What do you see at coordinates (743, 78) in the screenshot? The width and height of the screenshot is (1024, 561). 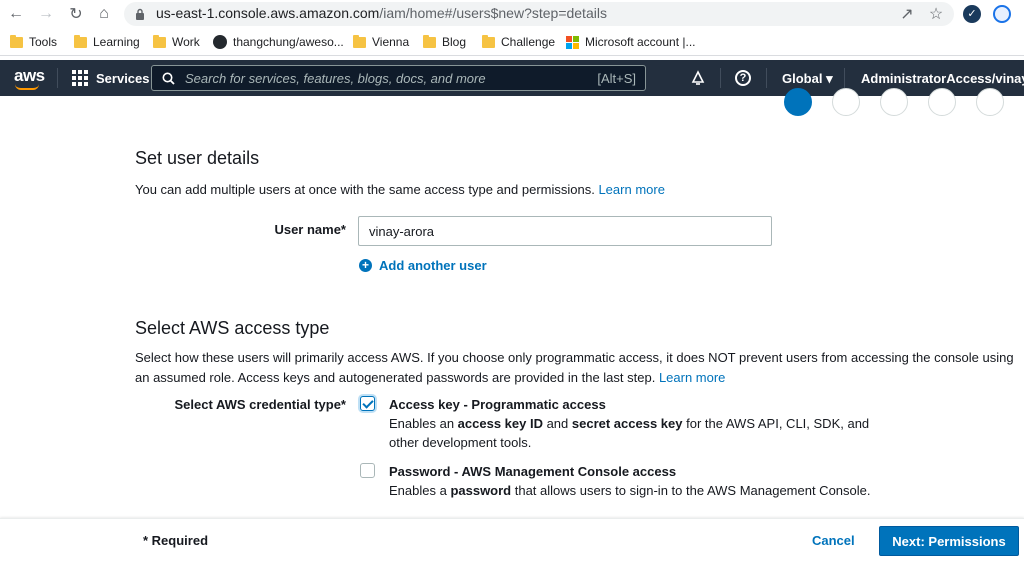 I see `help-icon: ?` at bounding box center [743, 78].